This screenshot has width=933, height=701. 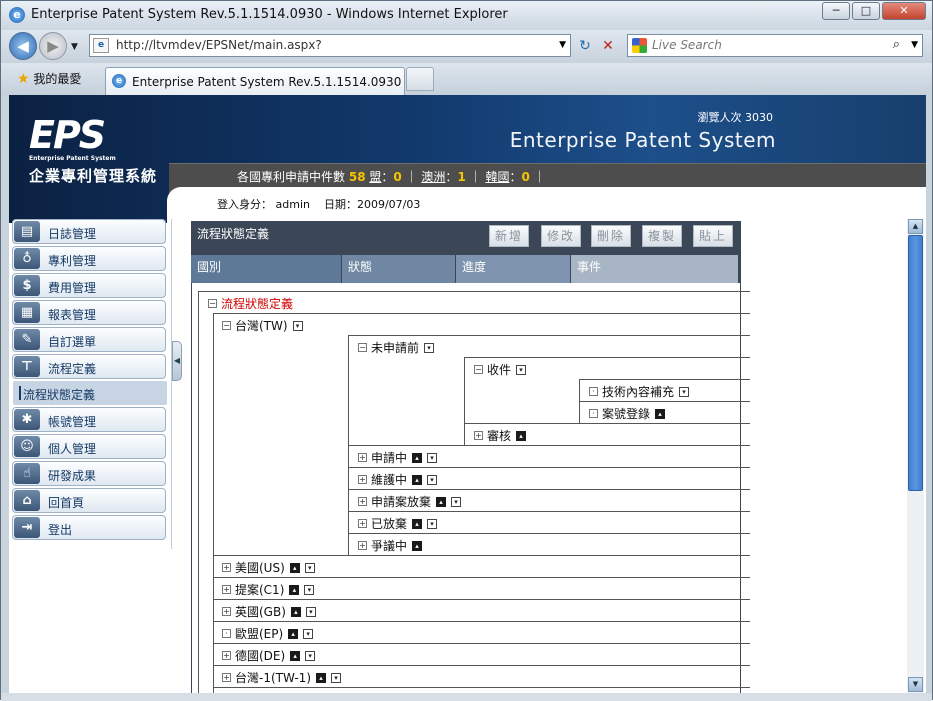 I want to click on panel-toolbar: 流程狀態定義 新增 修改 刪除 複製 貼上, so click(x=466, y=238).